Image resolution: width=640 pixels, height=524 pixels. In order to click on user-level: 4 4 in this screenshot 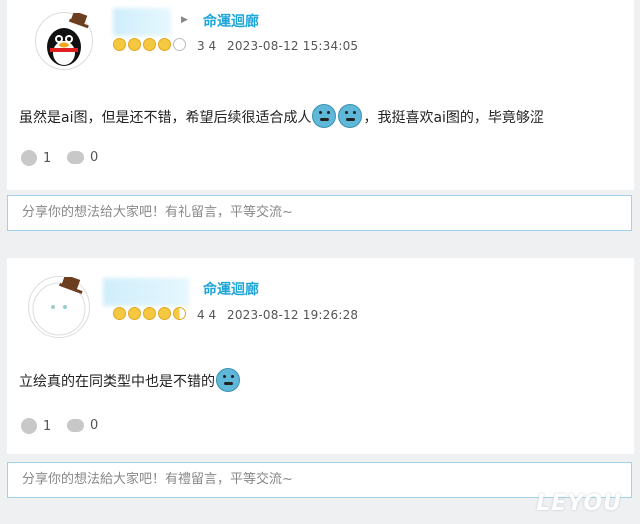, I will do `click(207, 315)`.